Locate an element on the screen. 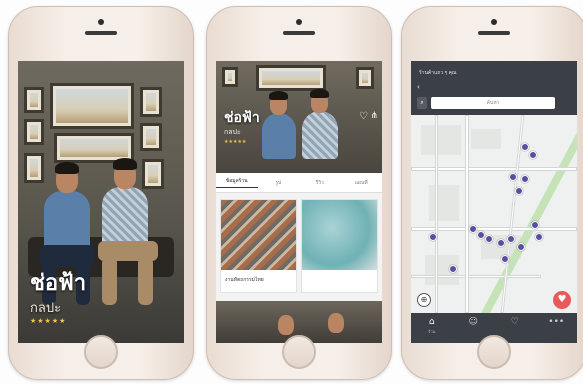  person-left is located at coordinates (279, 136).